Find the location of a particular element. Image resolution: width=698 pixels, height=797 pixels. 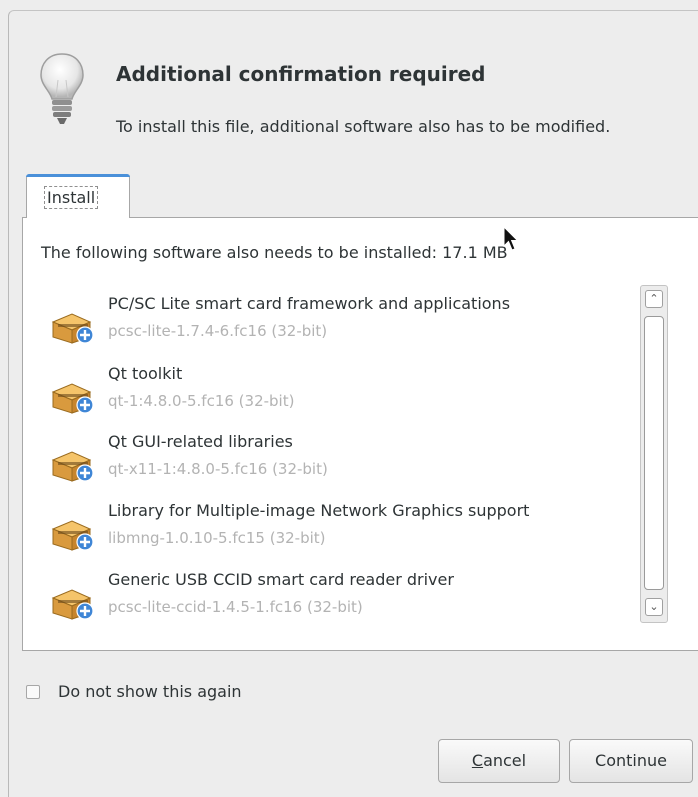

cancel-mnemonic: C is located at coordinates (477, 760).